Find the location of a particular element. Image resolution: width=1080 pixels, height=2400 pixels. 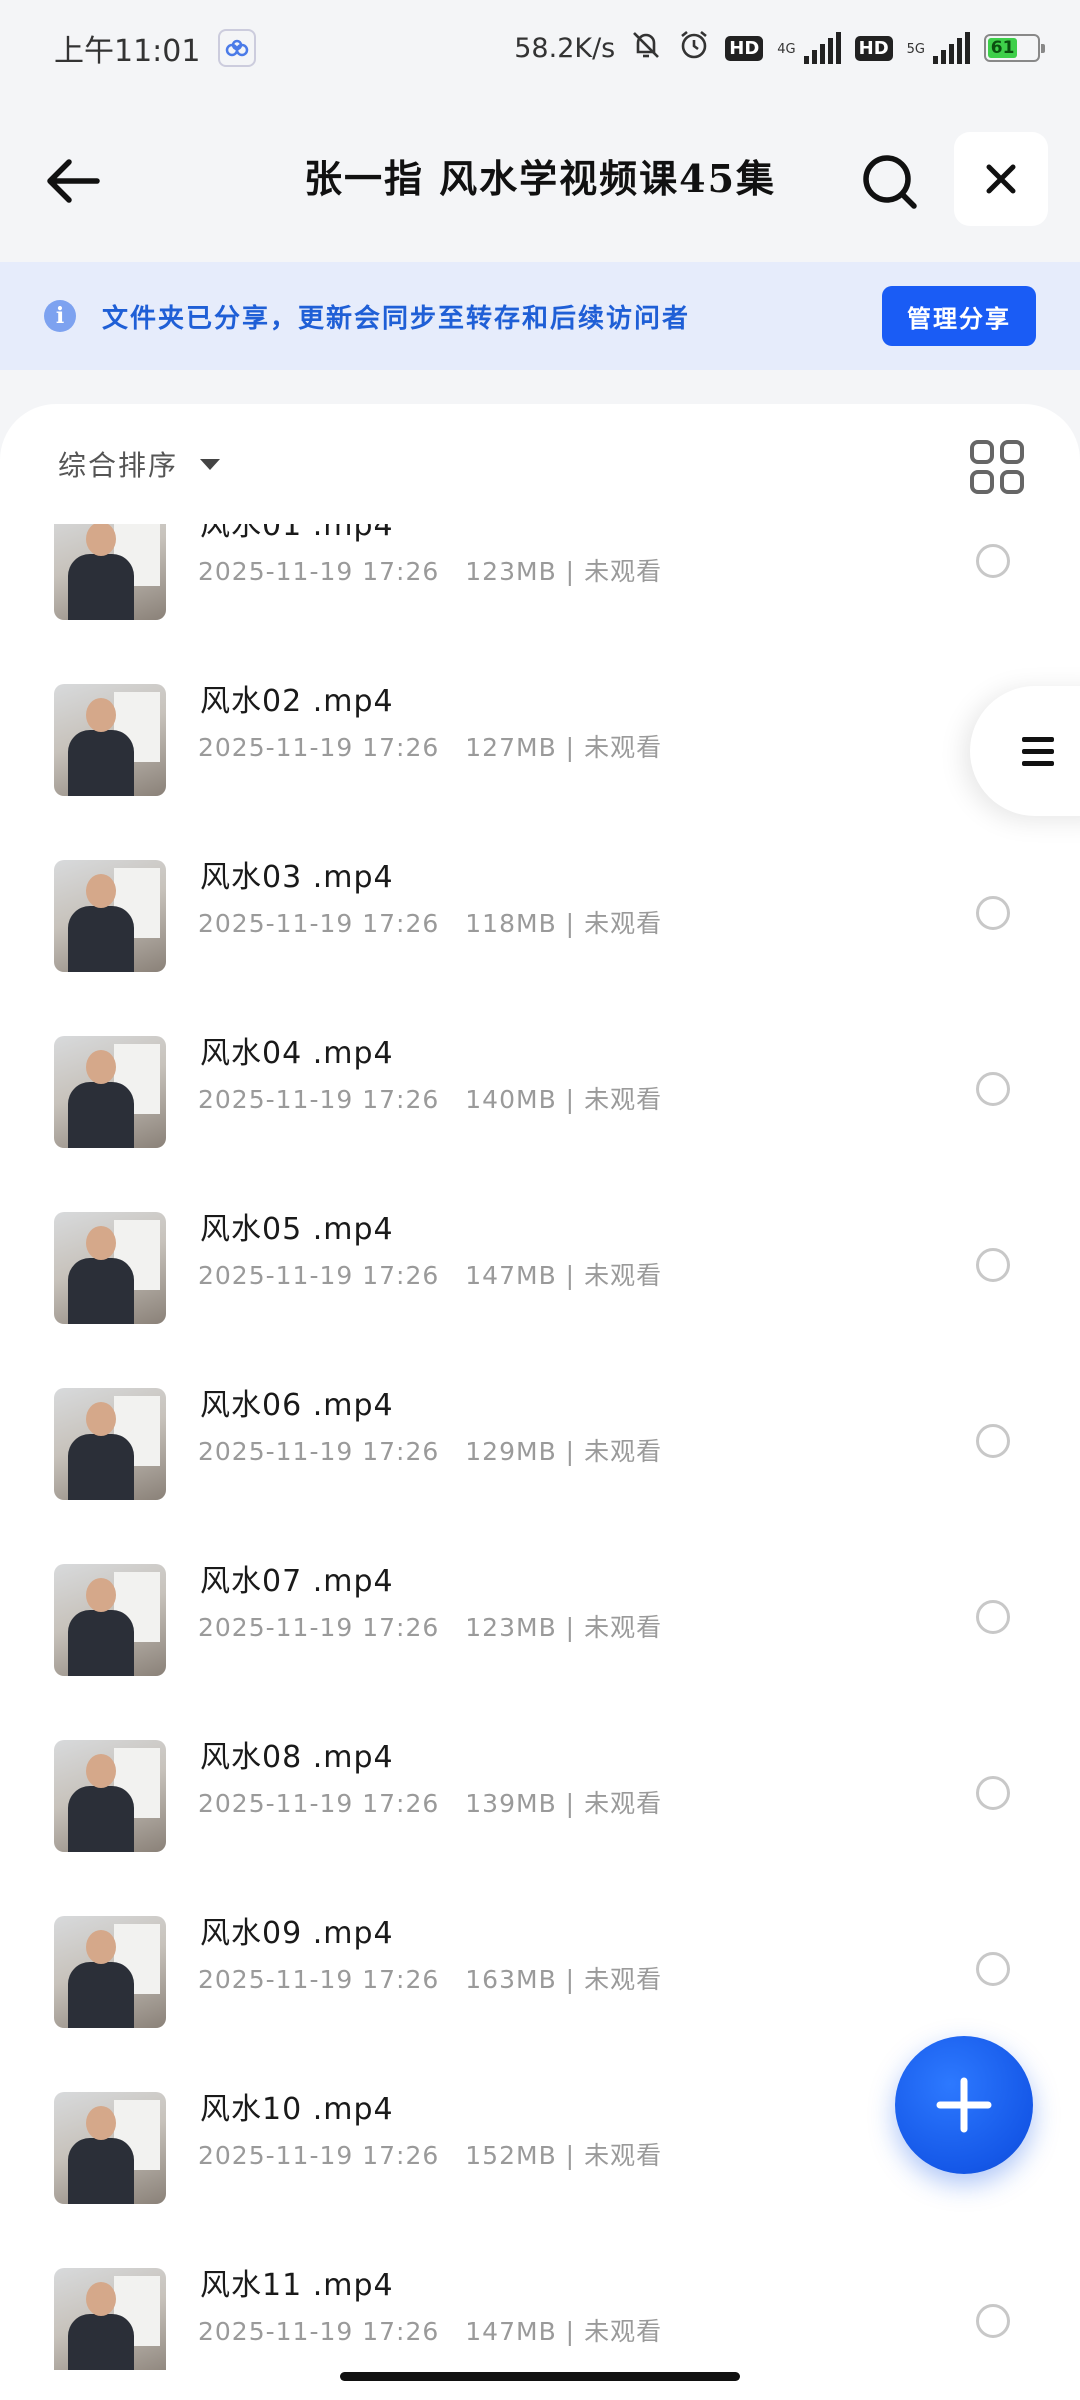

share-banner: i 文件夹已分享，更新会同步至转存和后续访问者 管理分享 is located at coordinates (540, 316).